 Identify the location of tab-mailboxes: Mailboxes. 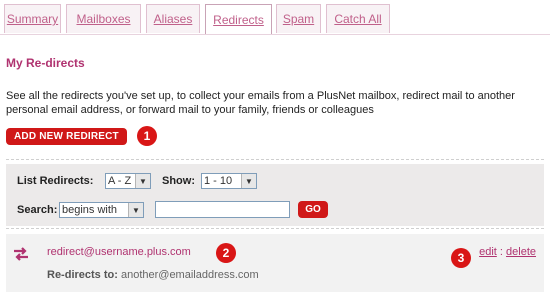
(103, 18).